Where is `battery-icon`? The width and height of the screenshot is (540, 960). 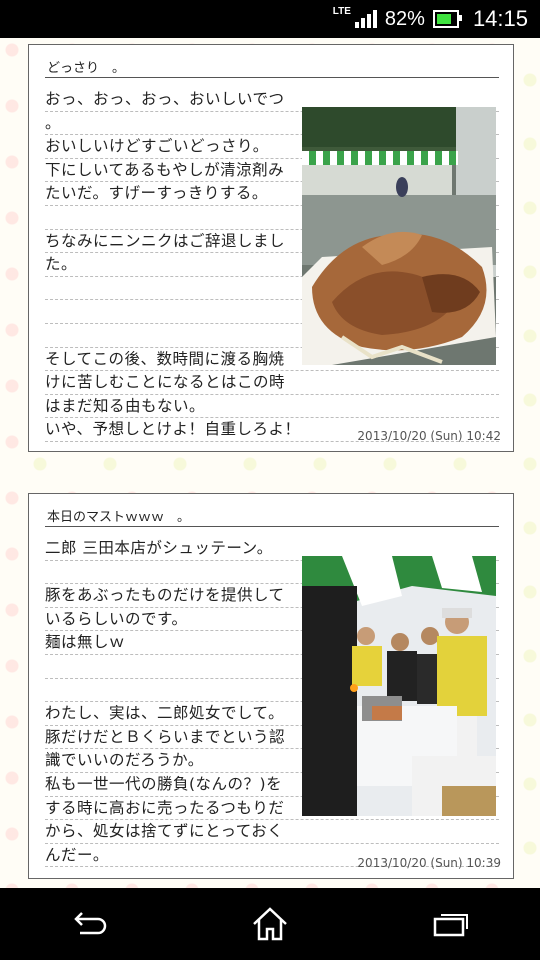 battery-icon is located at coordinates (447, 19).